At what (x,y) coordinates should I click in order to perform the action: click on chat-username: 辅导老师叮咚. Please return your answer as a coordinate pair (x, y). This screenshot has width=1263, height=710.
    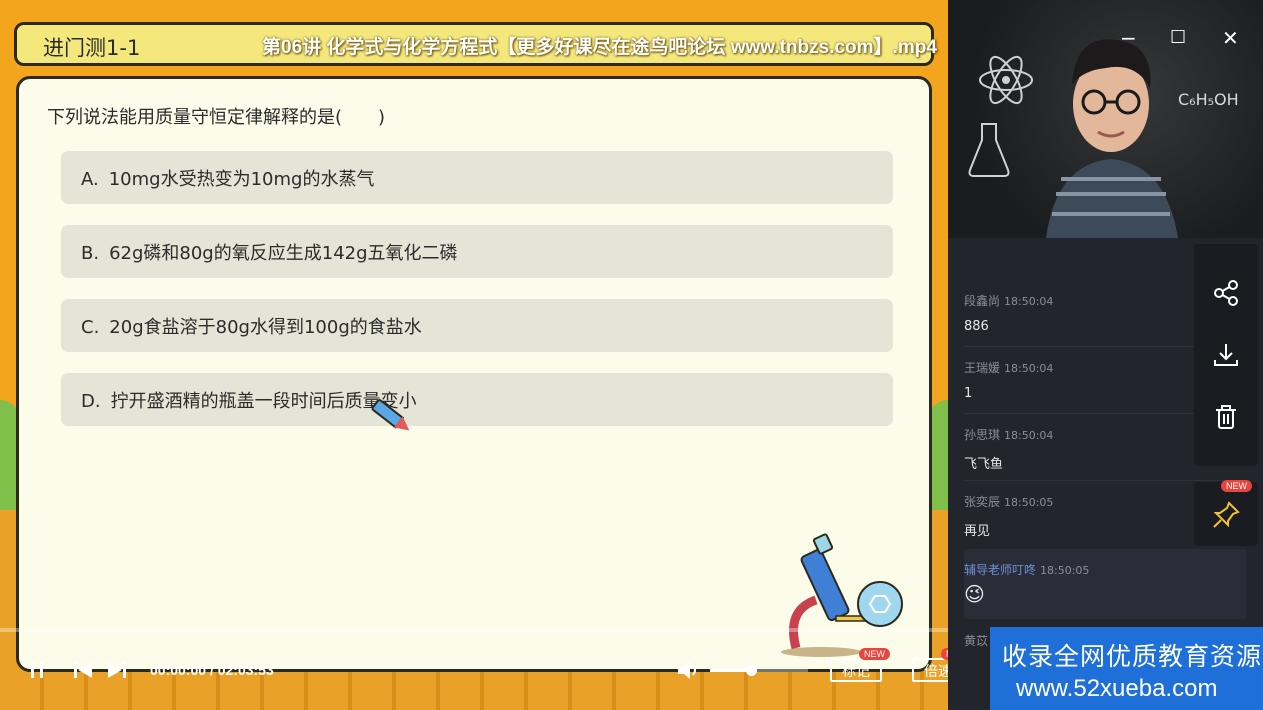
    Looking at the image, I should click on (1000, 570).